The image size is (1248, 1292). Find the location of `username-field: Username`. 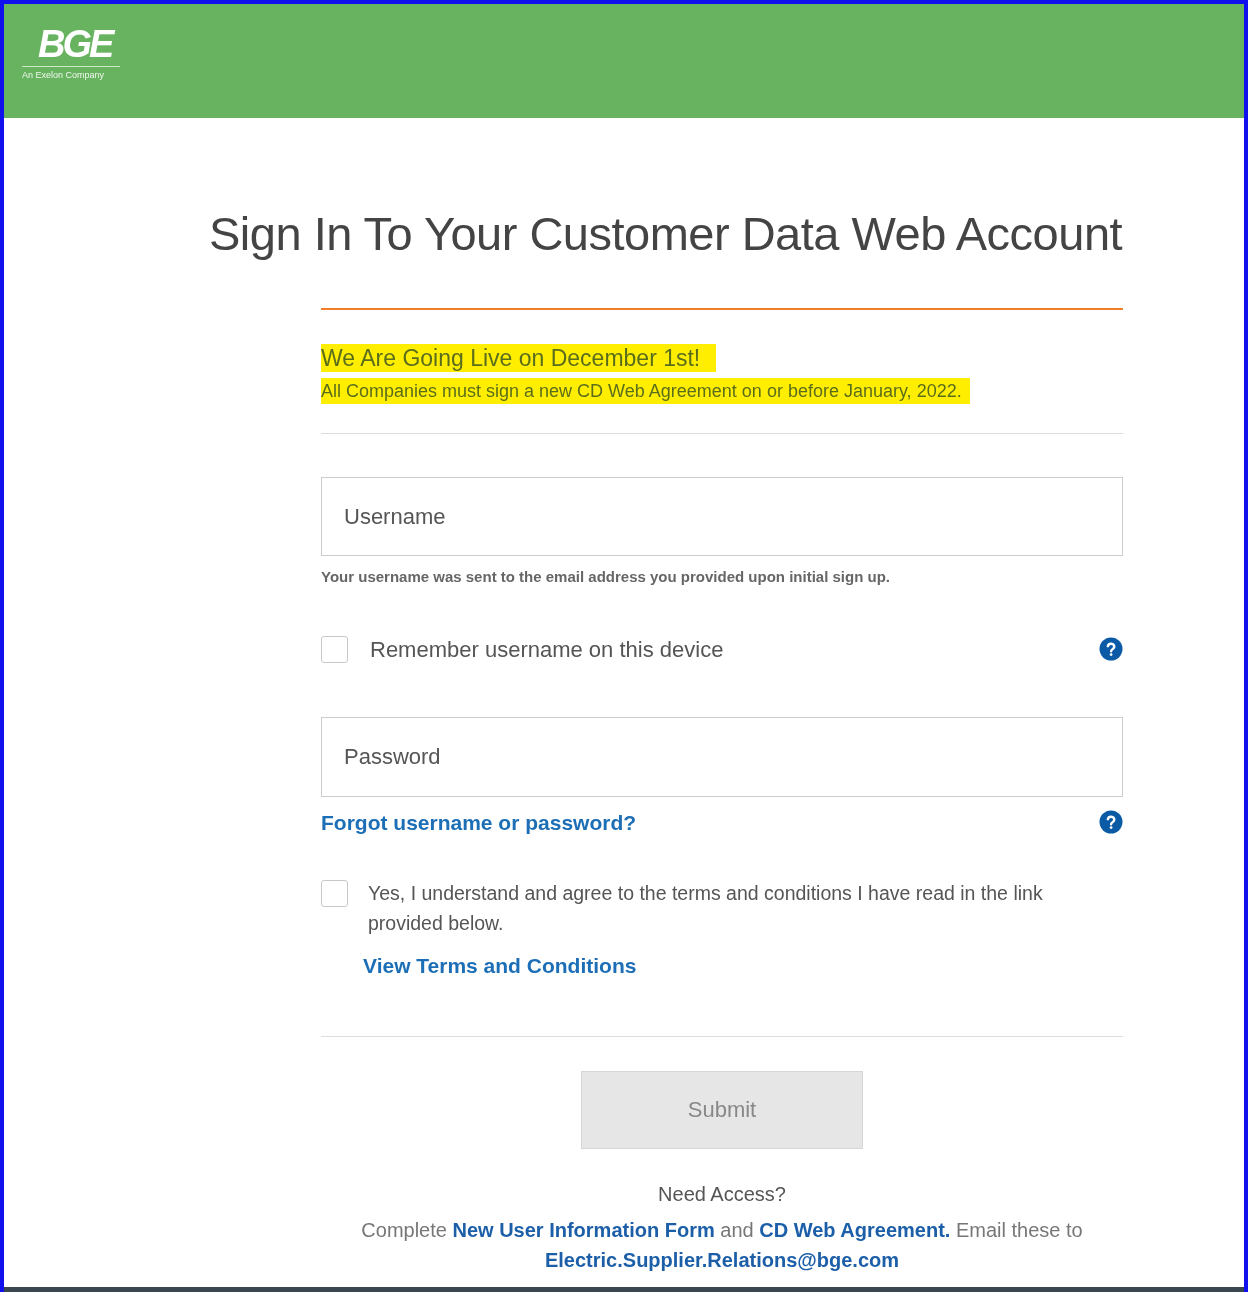

username-field: Username is located at coordinates (722, 516).